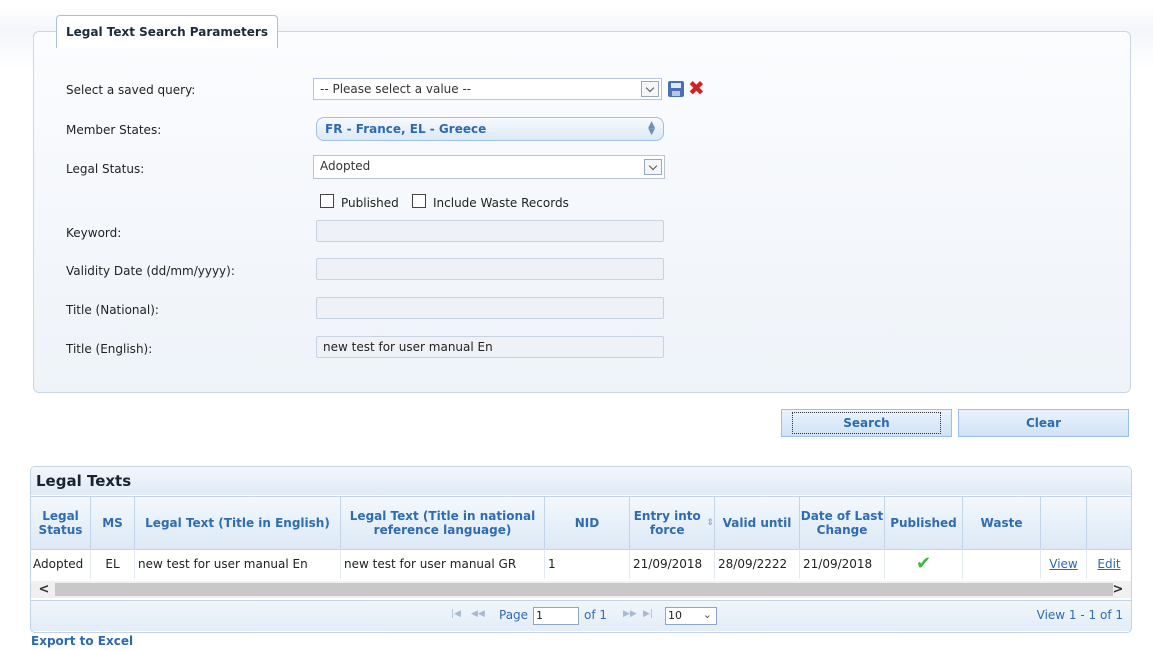  What do you see at coordinates (94, 233) in the screenshot?
I see `keyword-label: Keyword:` at bounding box center [94, 233].